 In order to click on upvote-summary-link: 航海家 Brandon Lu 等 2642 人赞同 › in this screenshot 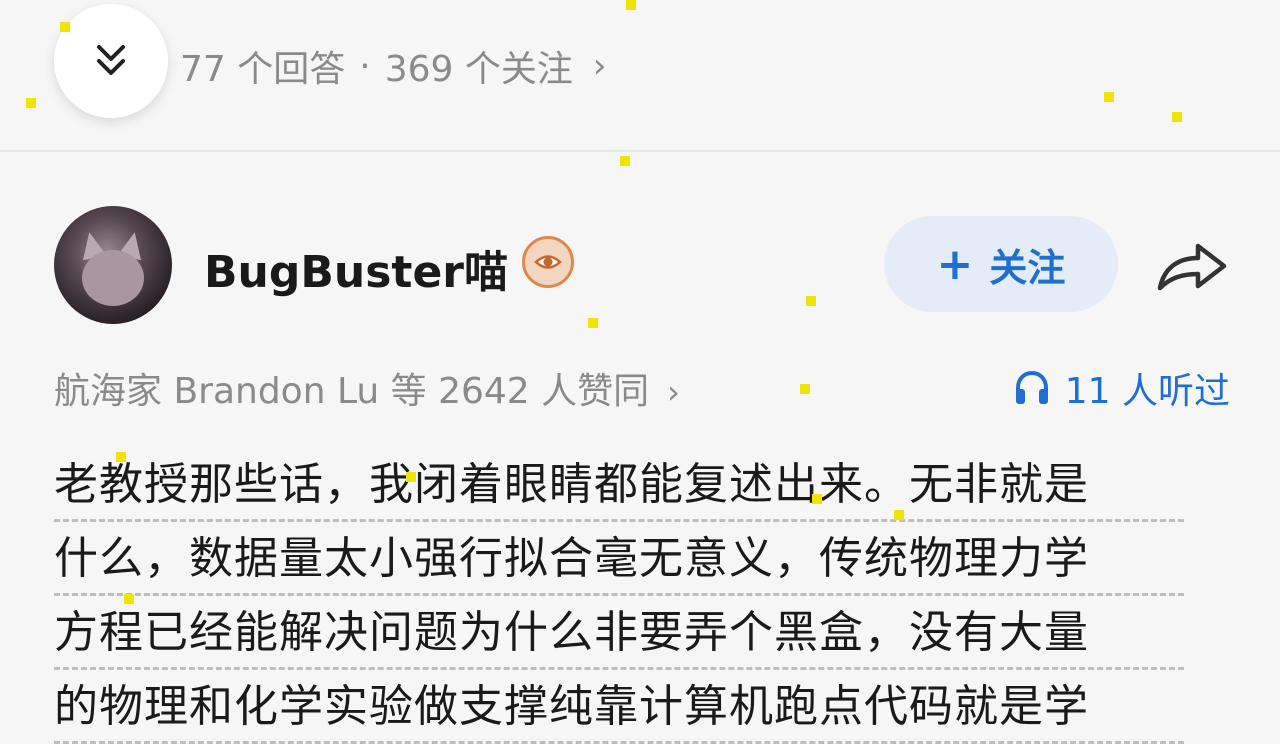, I will do `click(367, 388)`.